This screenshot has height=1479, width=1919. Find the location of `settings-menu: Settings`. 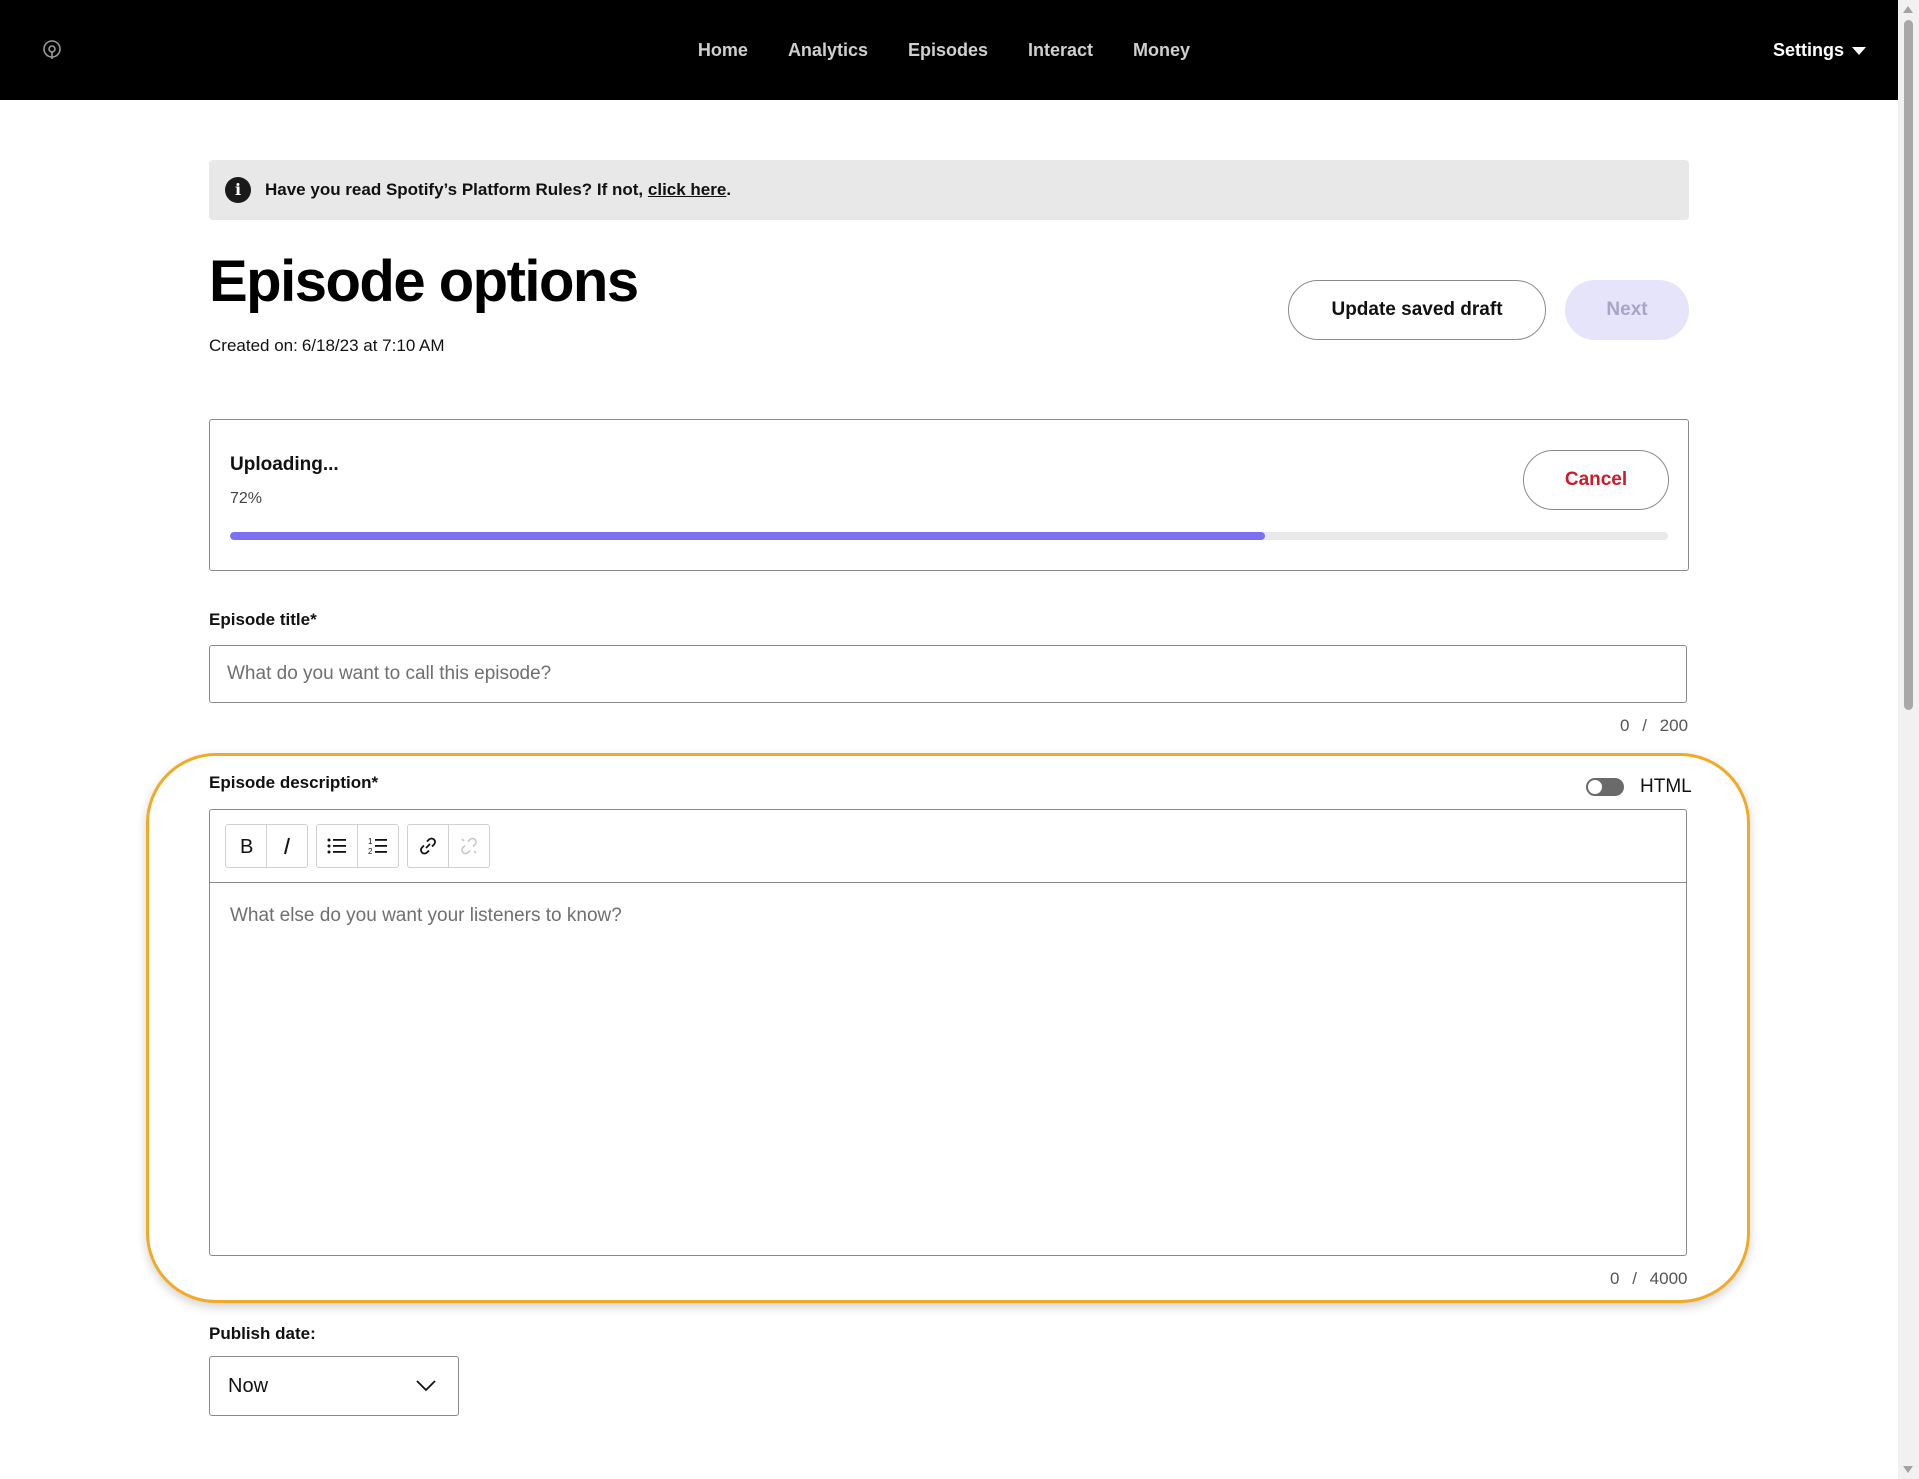

settings-menu: Settings is located at coordinates (1819, 50).